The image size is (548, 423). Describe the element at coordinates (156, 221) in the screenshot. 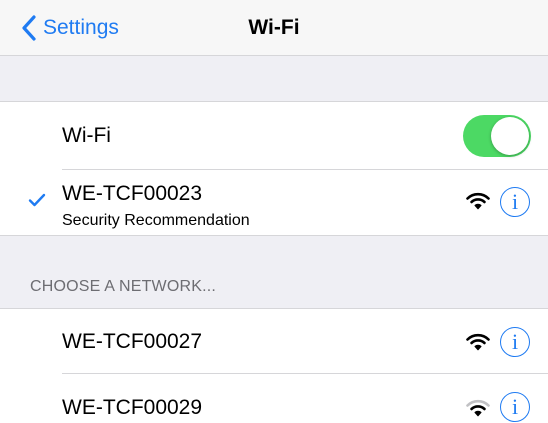

I see `security-recommendation-label: Security Recommendation` at that location.